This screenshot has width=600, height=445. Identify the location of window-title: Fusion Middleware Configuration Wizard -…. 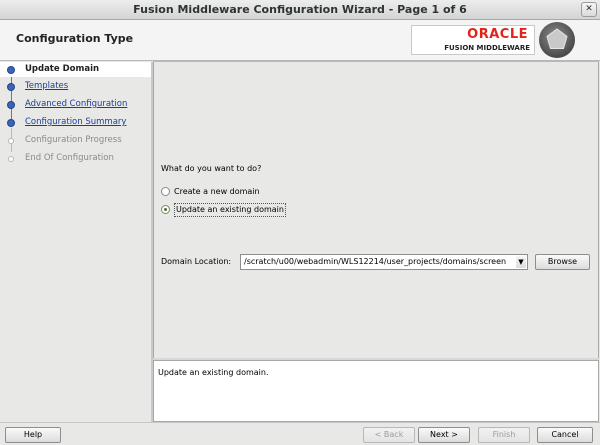
(300, 9).